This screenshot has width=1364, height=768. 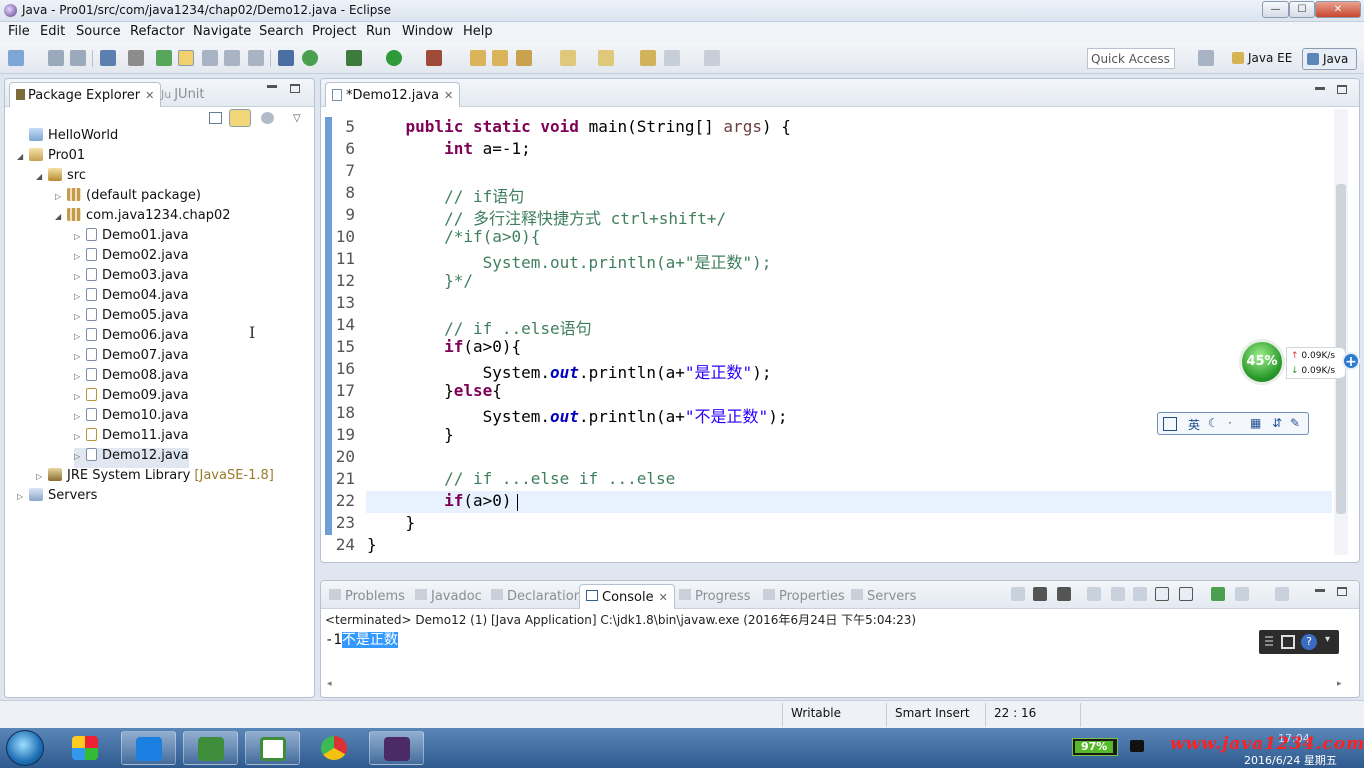 I want to click on editor-vertical-scrollbar, so click(x=1341, y=332).